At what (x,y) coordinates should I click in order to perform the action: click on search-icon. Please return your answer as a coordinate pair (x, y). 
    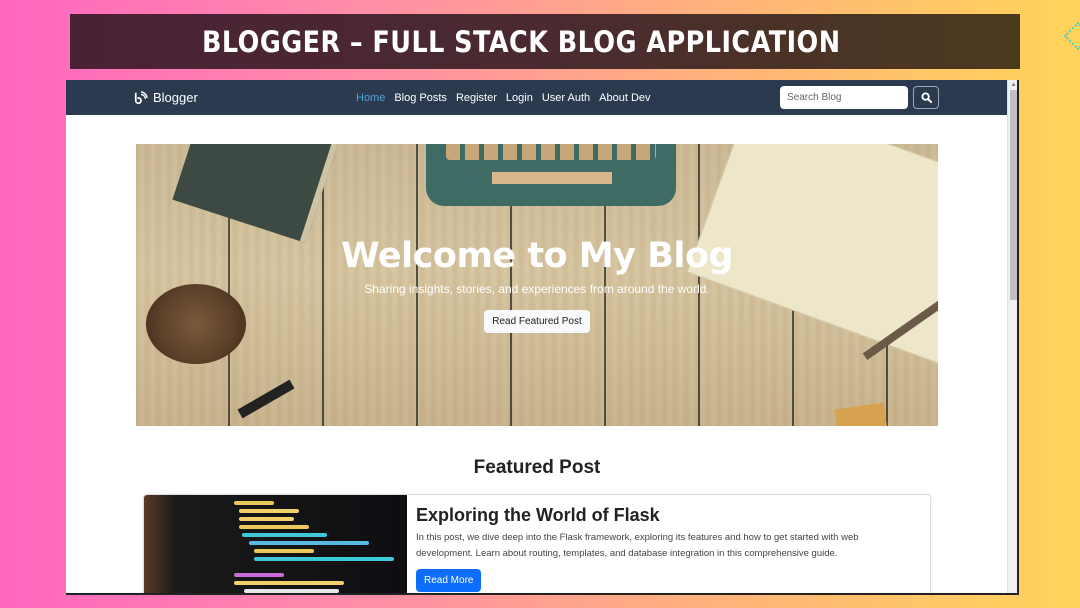
    Looking at the image, I should click on (926, 97).